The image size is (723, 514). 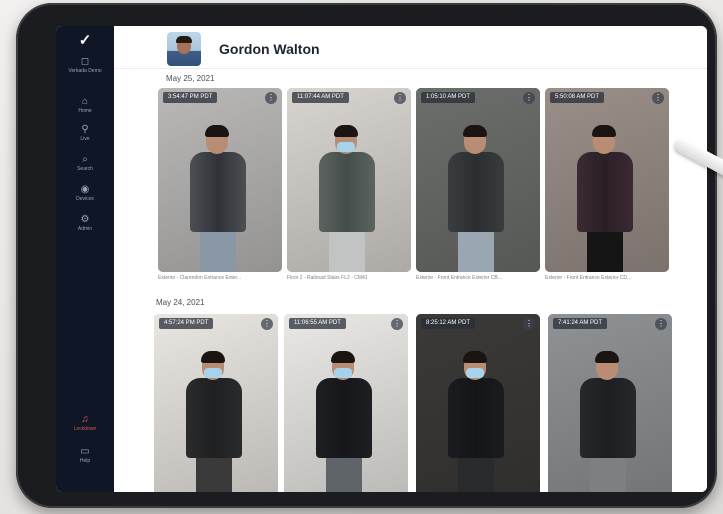 I want to click on lockdown-icon: ♫, so click(x=85, y=419).